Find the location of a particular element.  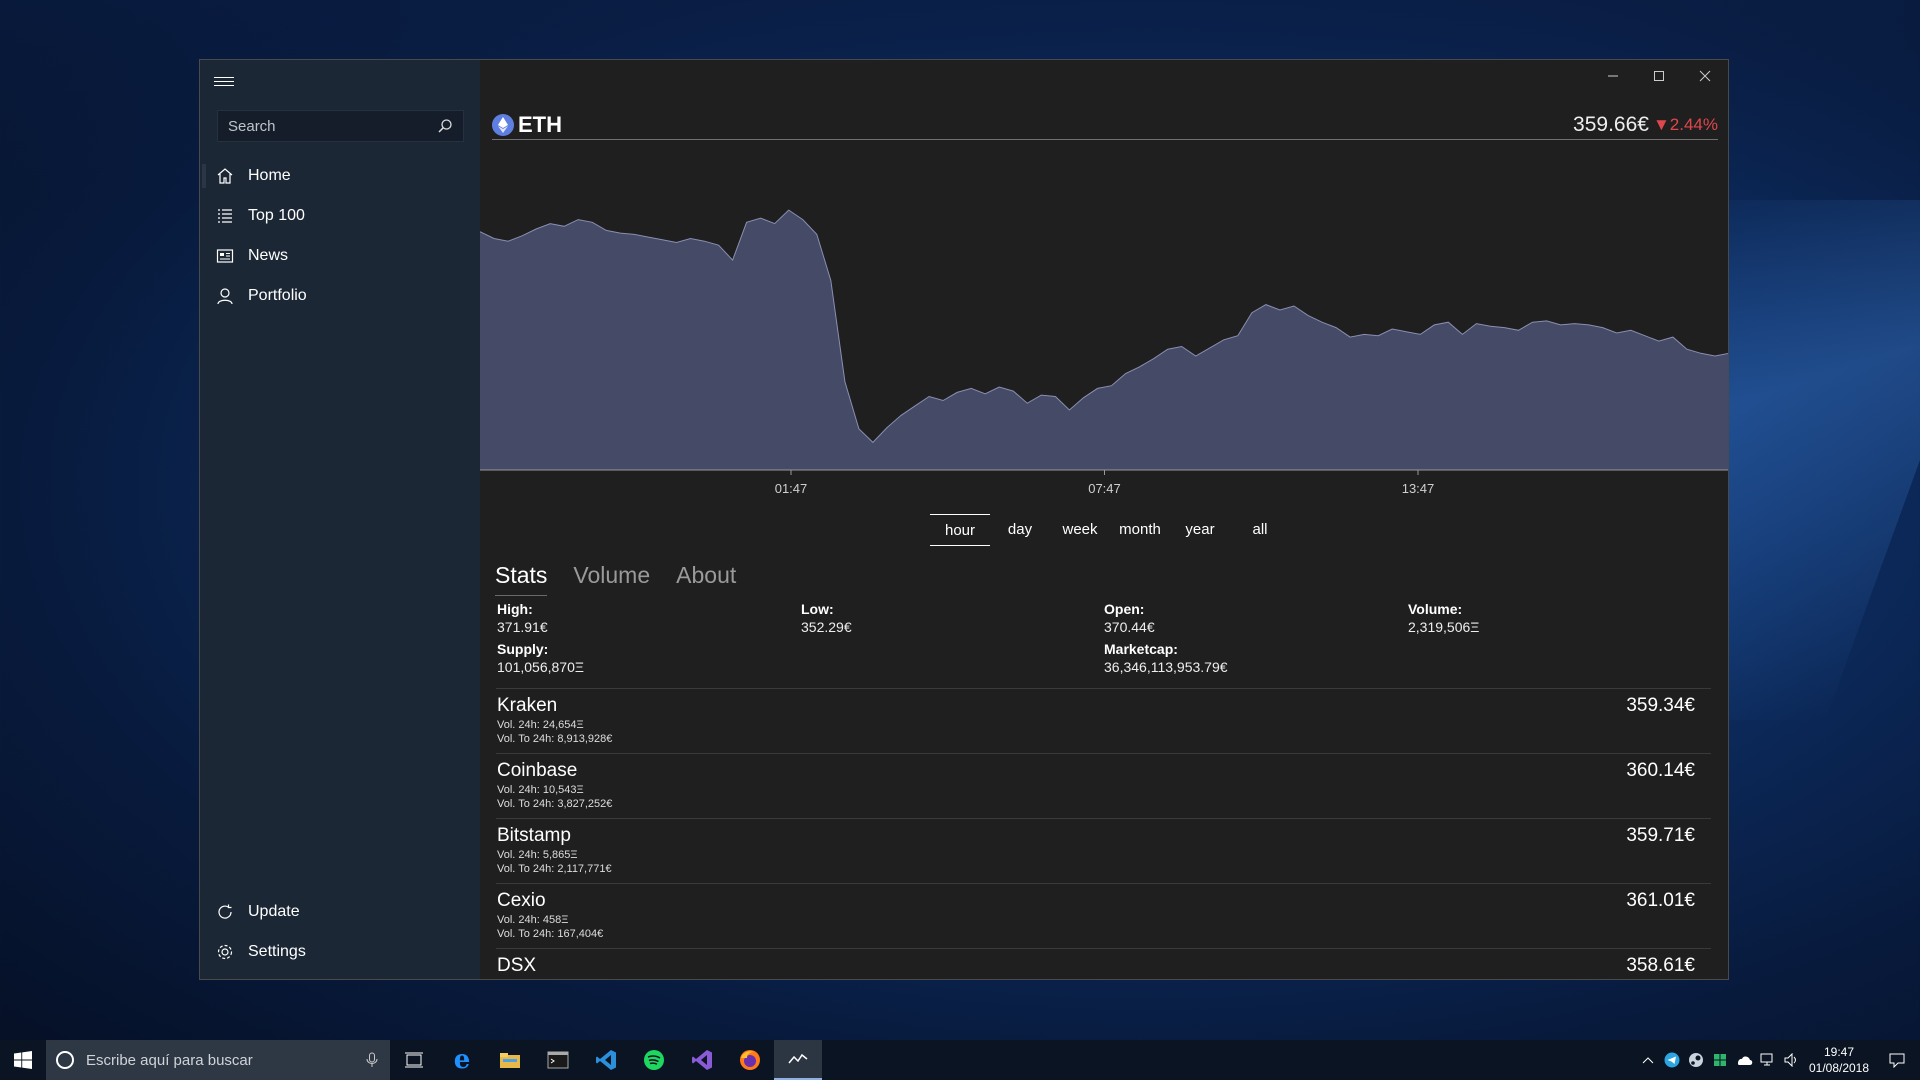

chart-tick-label: 07:47 is located at coordinates (1104, 488).